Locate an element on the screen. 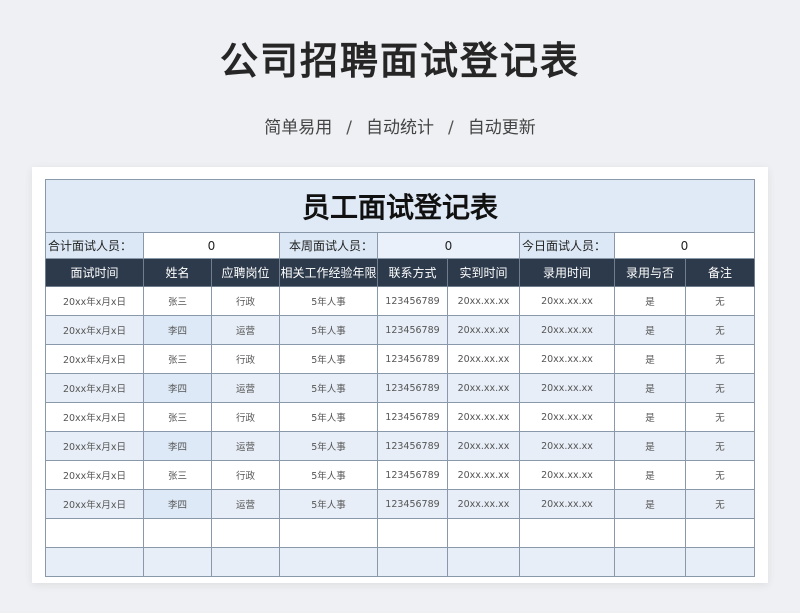  feature-subtitle: 简单易用 / 自动统计 / 自动更新 is located at coordinates (400, 125).